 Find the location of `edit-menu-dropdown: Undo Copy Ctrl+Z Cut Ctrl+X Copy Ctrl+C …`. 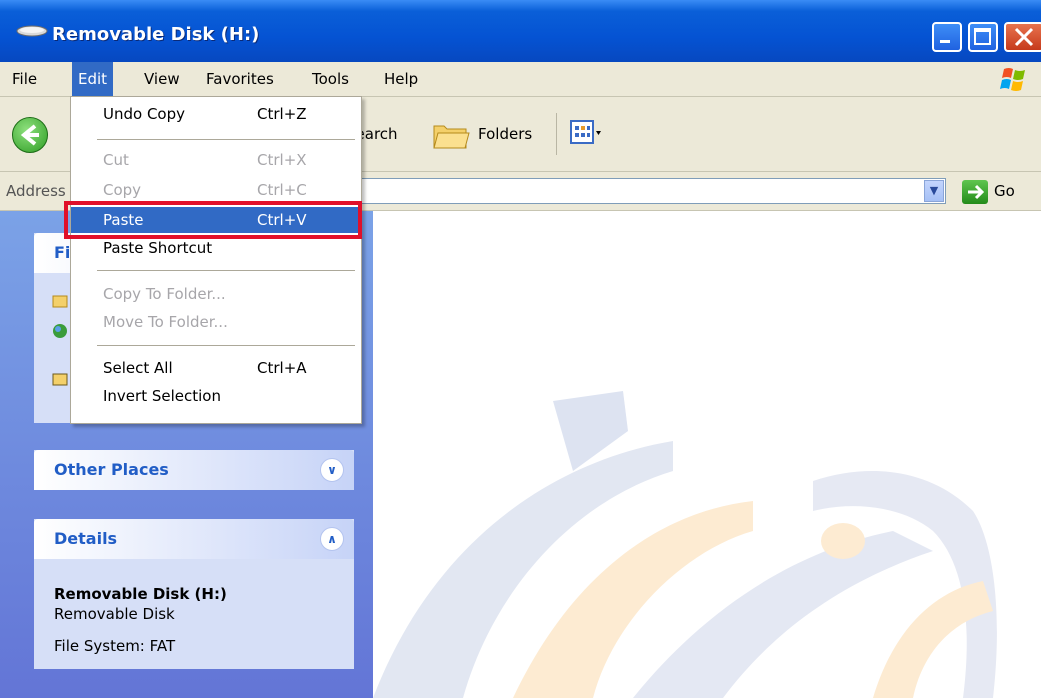

edit-menu-dropdown: Undo Copy Ctrl+Z Cut Ctrl+X Copy Ctrl+C … is located at coordinates (216, 260).